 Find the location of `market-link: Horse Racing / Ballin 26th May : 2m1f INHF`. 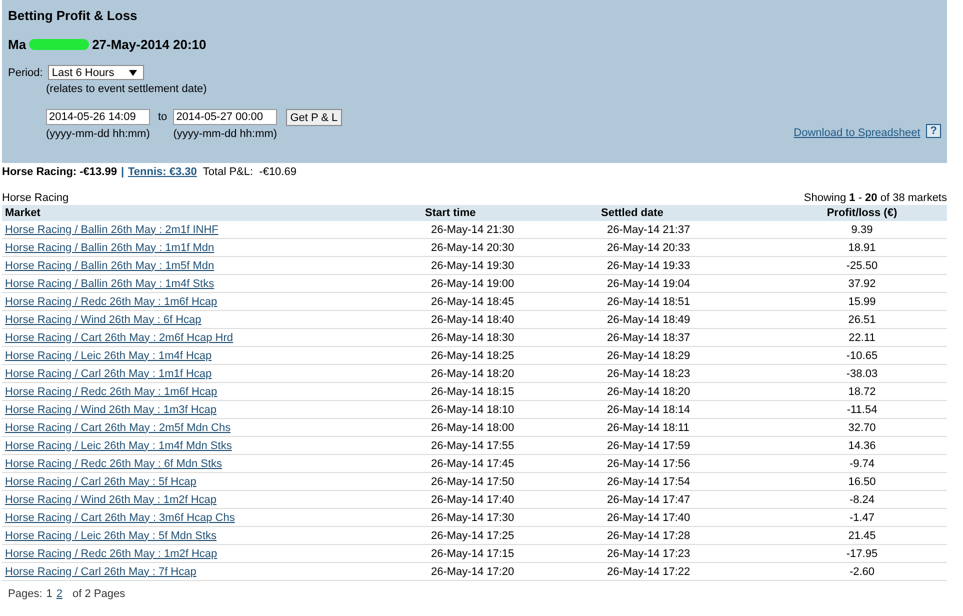

market-link: Horse Racing / Ballin 26th May : 2m1f INHF is located at coordinates (111, 230).